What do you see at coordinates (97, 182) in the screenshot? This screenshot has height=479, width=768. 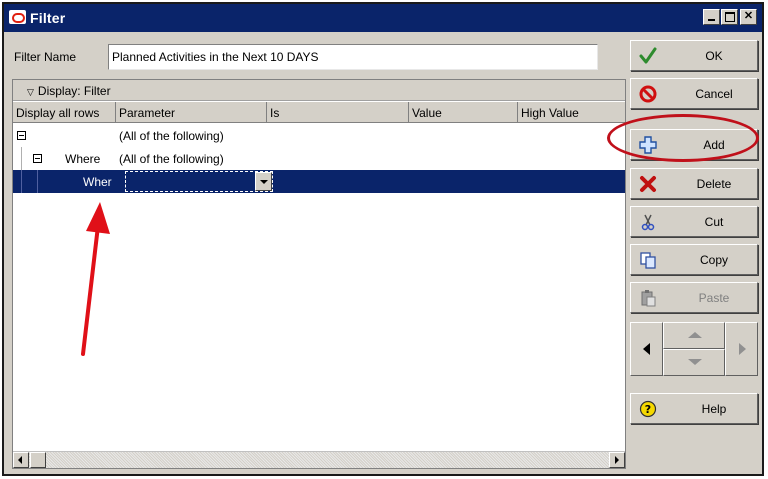 I see `condition-cell: Wher` at bounding box center [97, 182].